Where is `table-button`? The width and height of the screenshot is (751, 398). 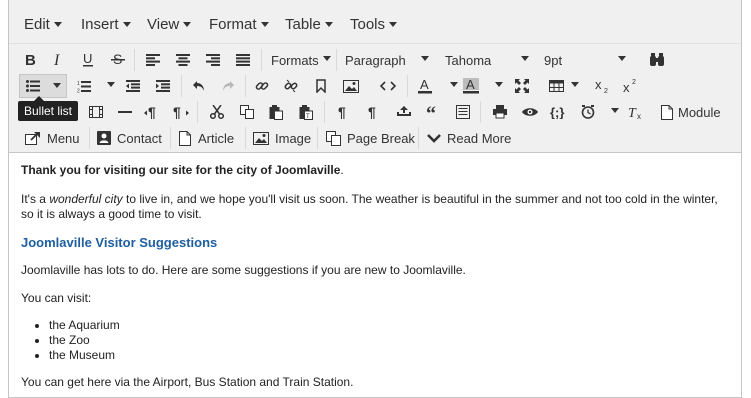 table-button is located at coordinates (564, 86).